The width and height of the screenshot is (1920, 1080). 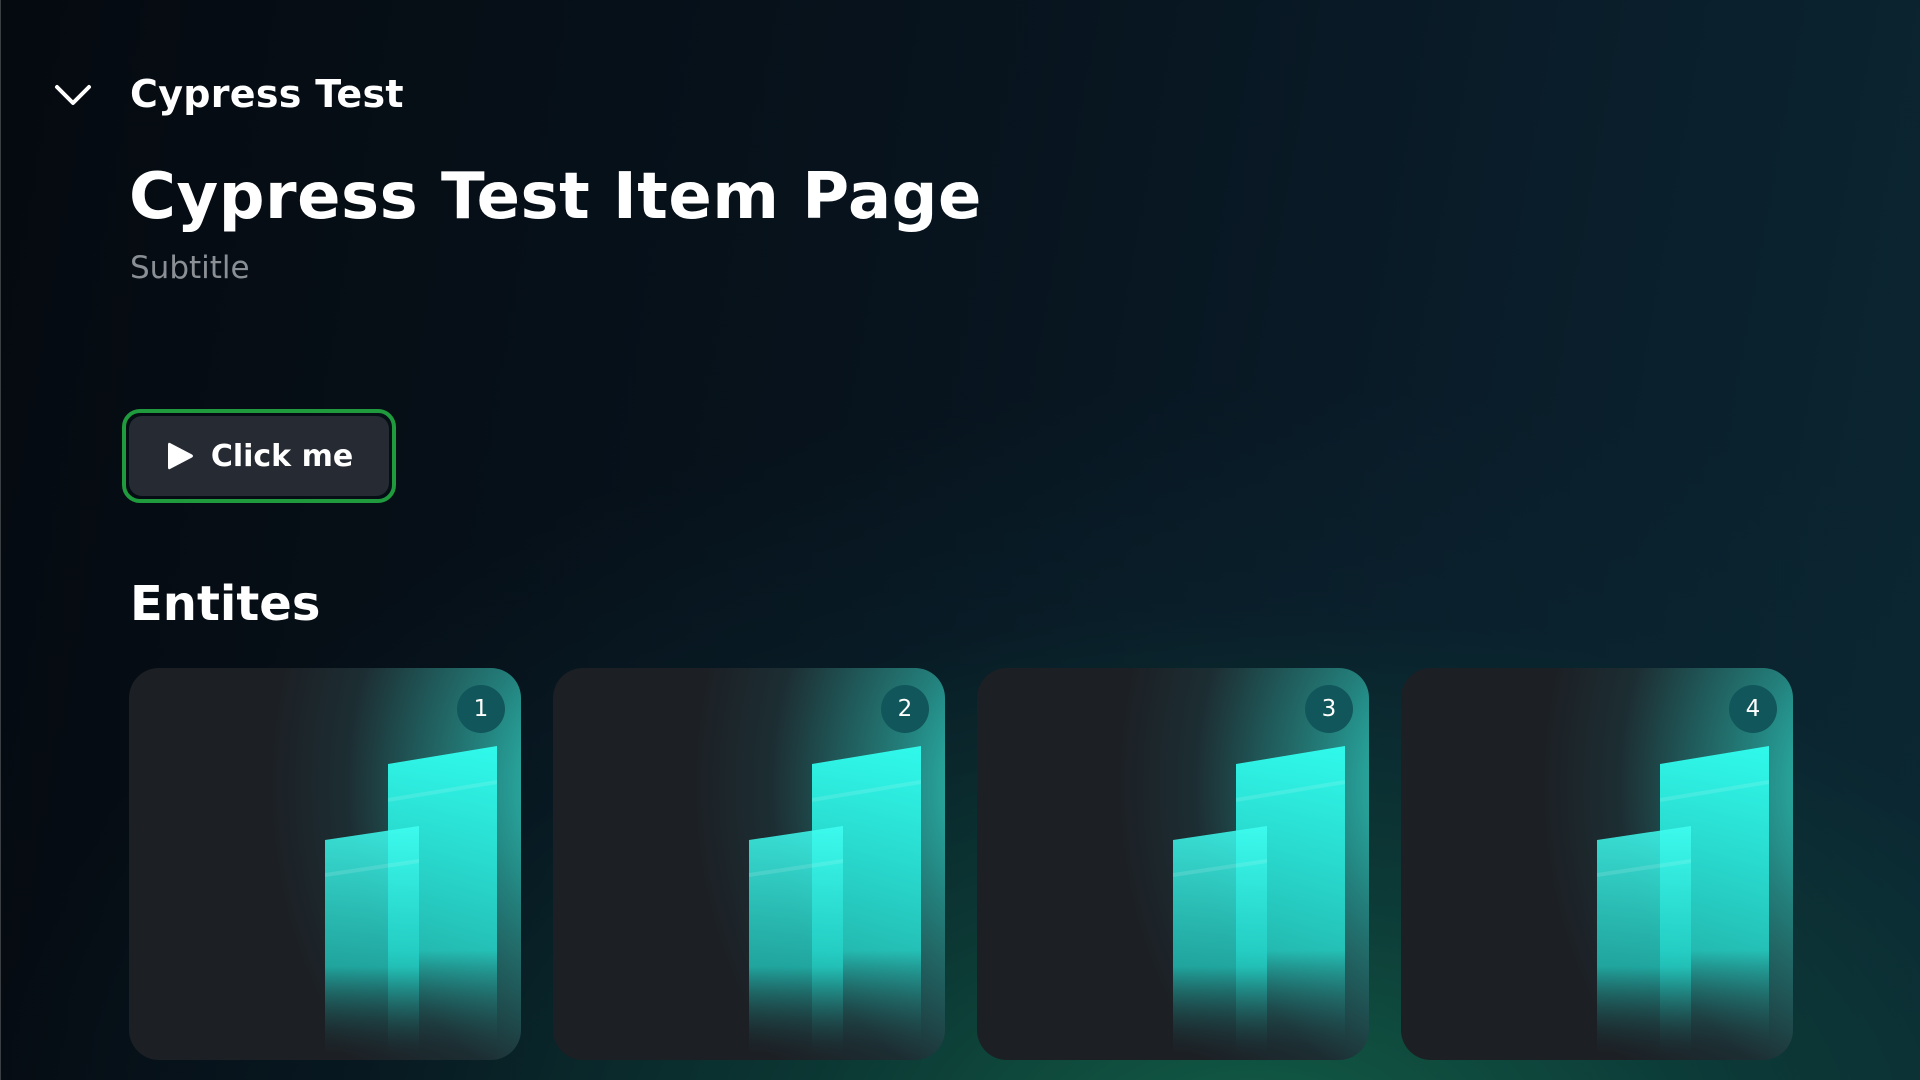 I want to click on section-title-entities: Entites, so click(x=225, y=604).